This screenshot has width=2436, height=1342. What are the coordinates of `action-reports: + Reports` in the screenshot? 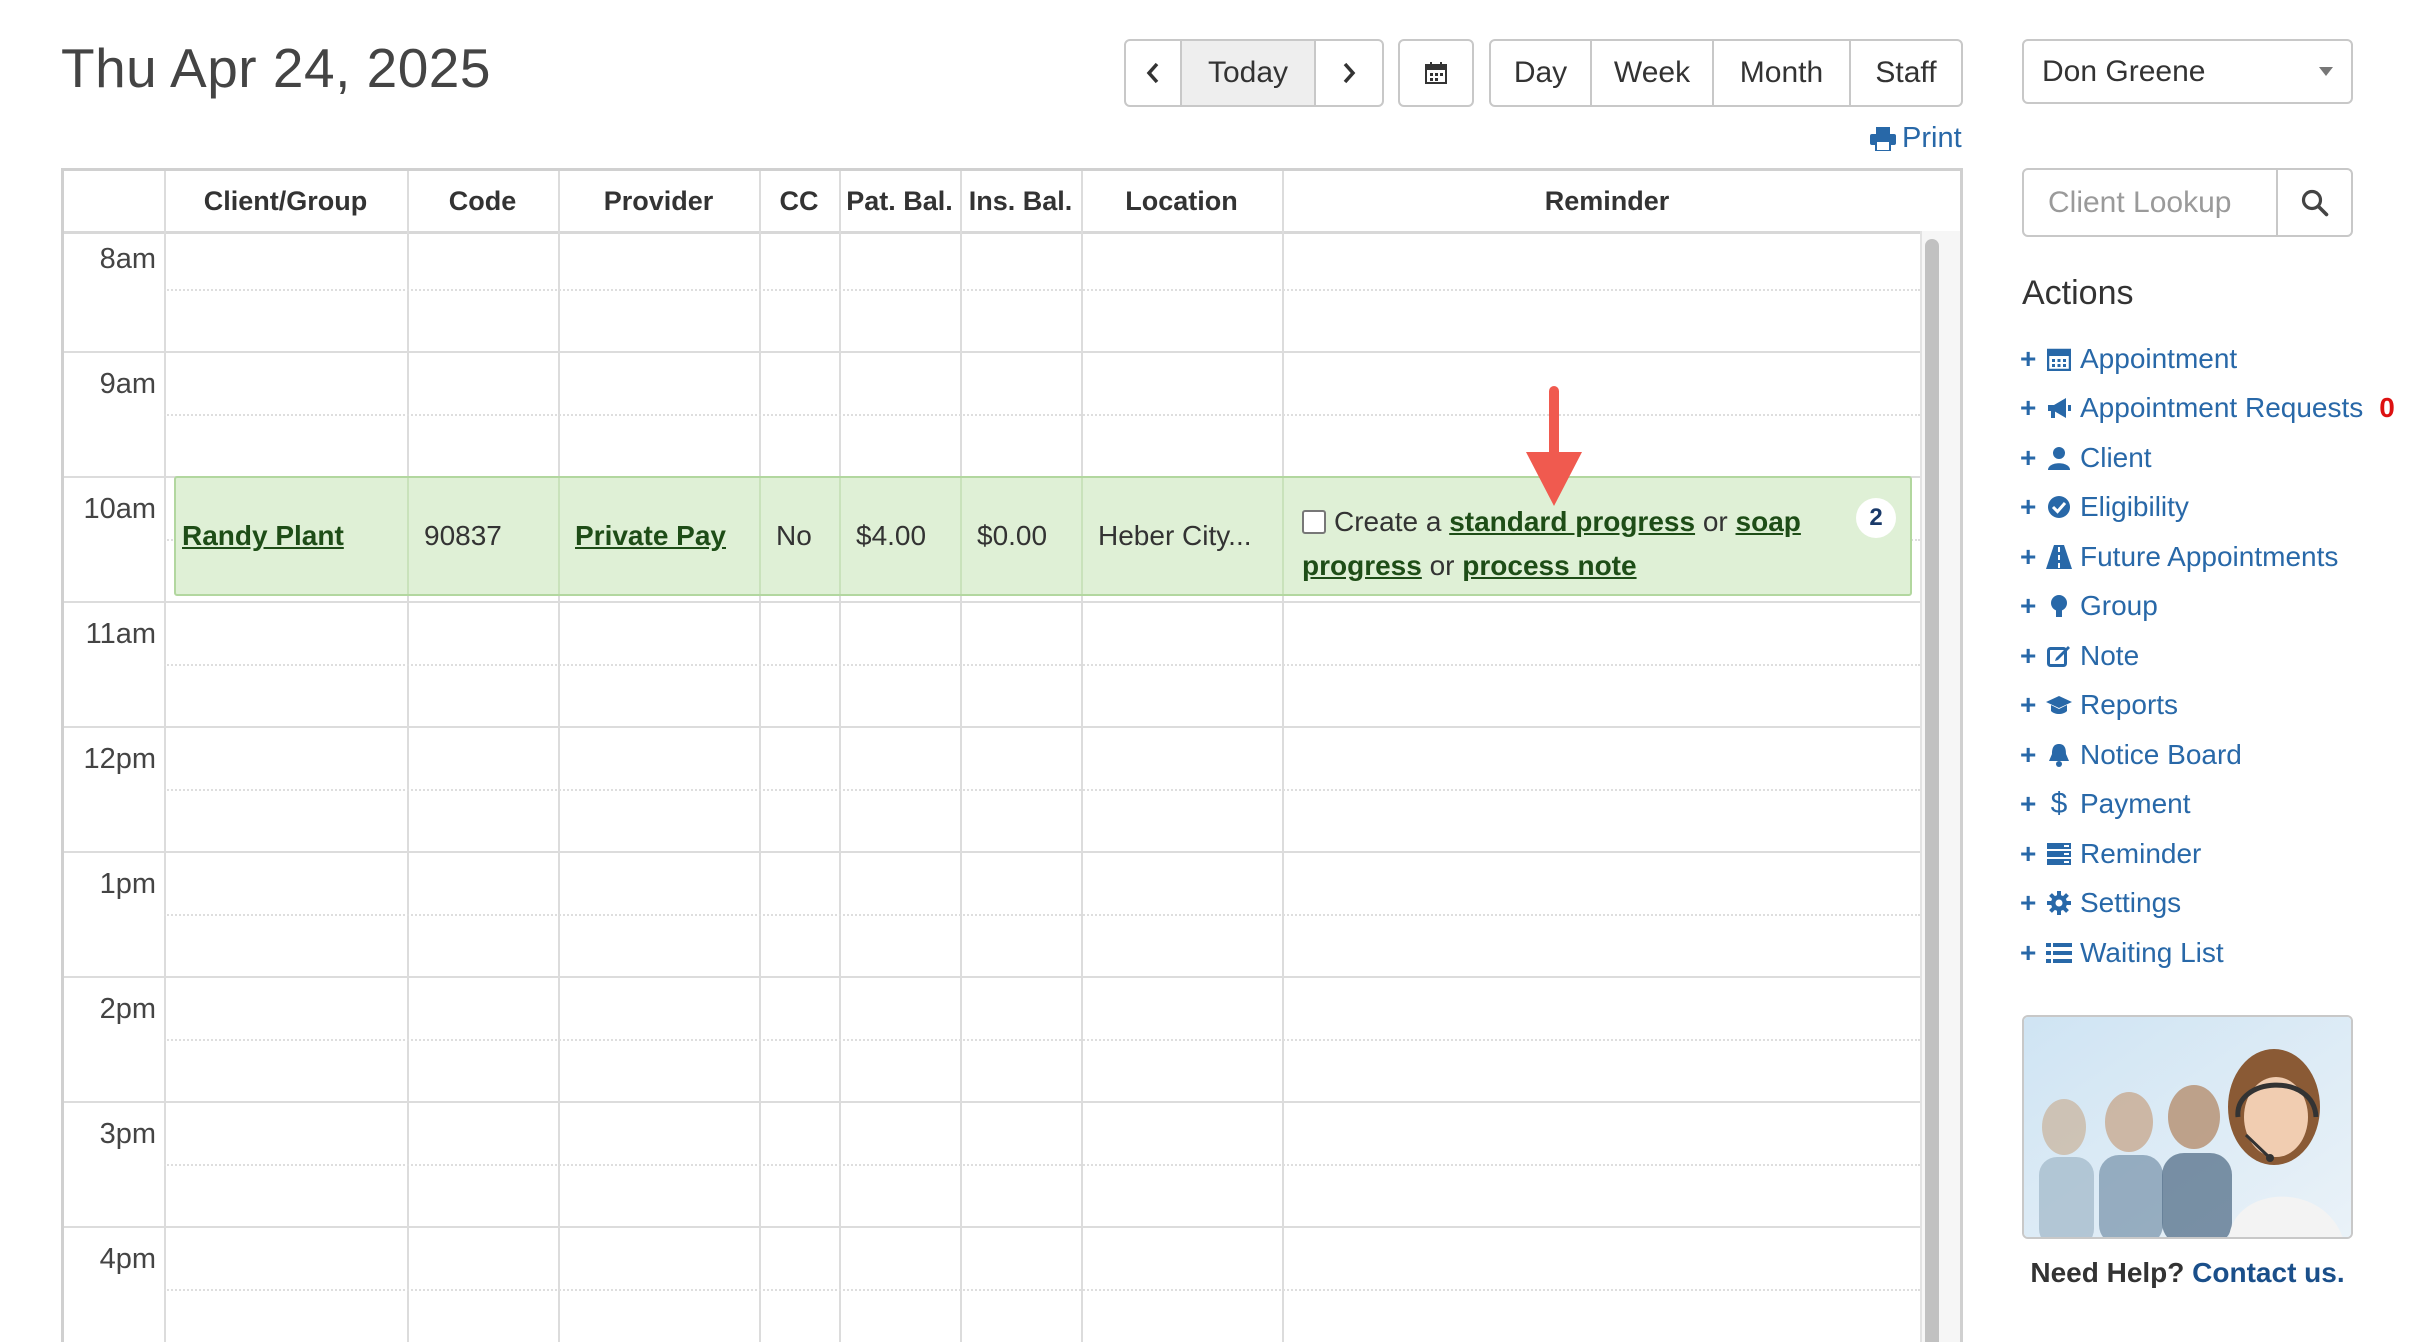 It's located at (2207, 706).